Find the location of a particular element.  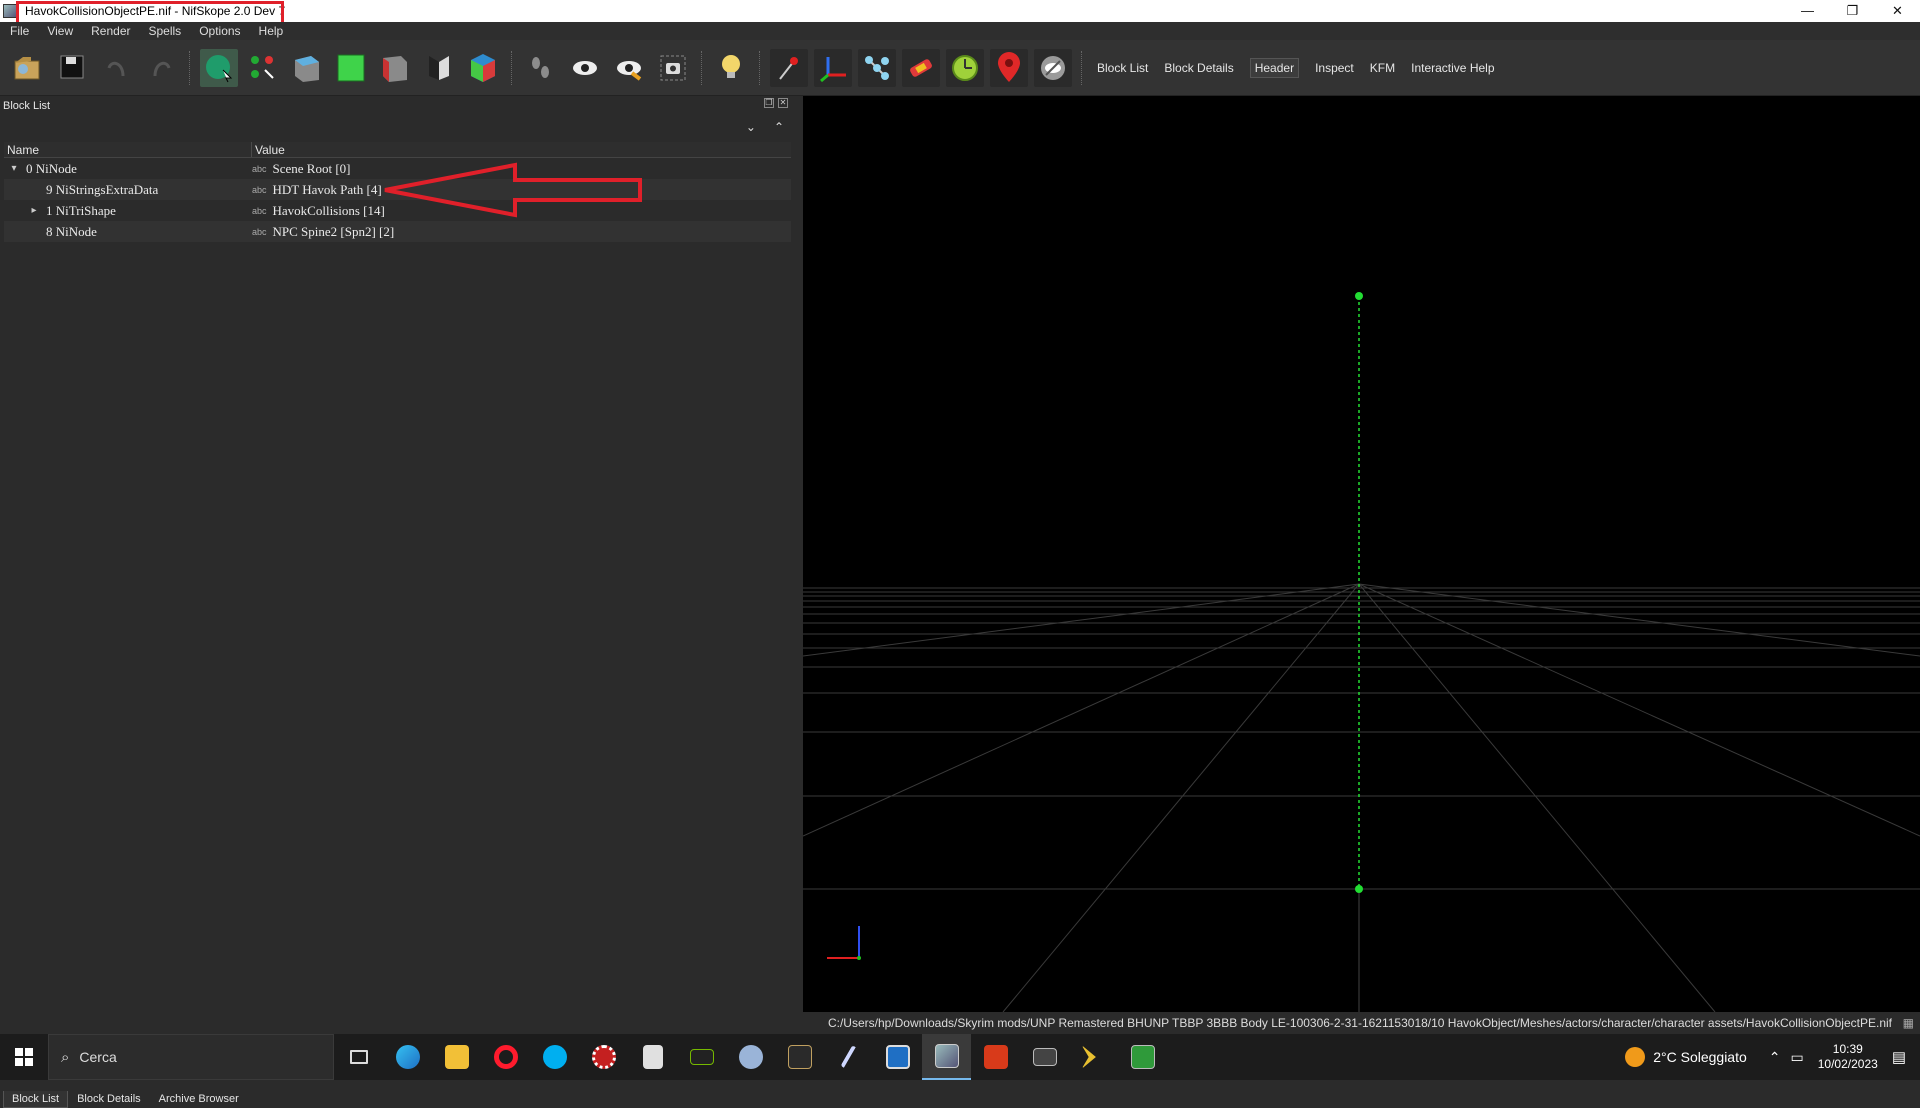

window-app-icon is located at coordinates (897, 1057).